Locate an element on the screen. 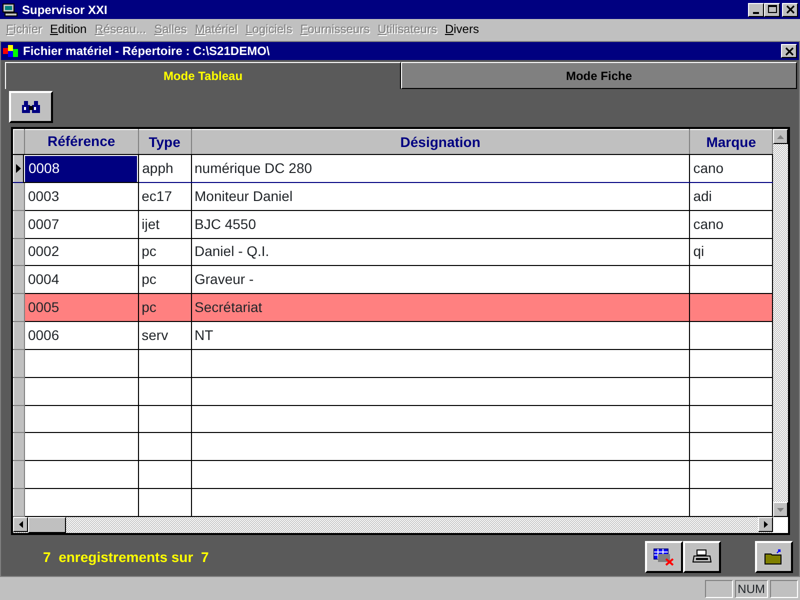 The image size is (800, 600). table-cell: 0008 is located at coordinates (81, 168).